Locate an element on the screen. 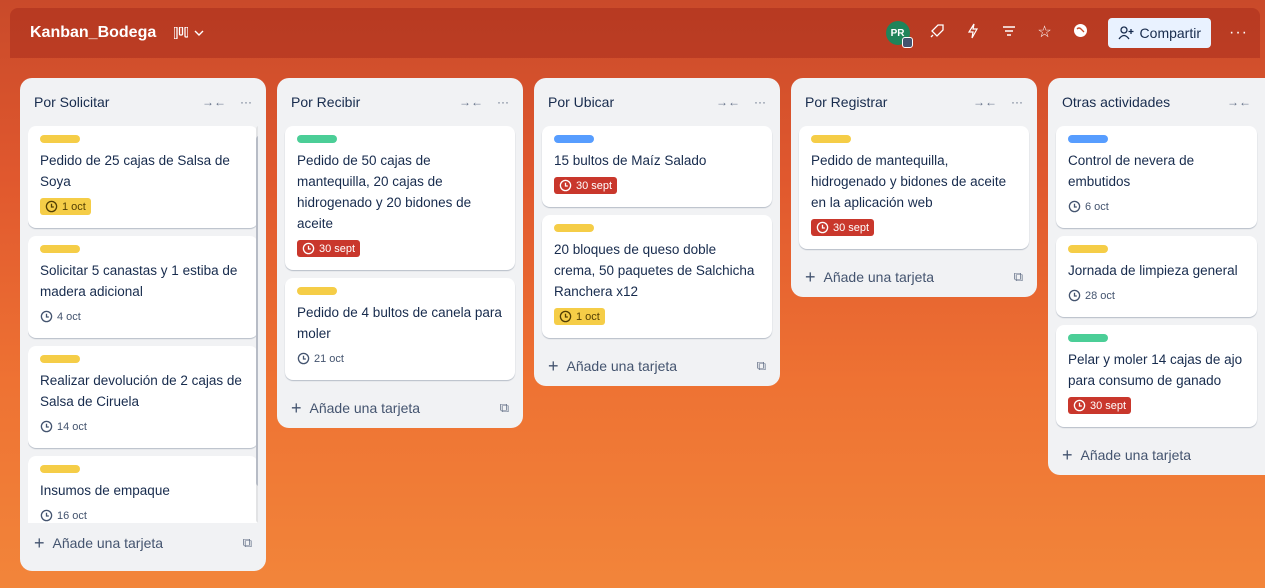 The image size is (1265, 588). card-title: Pedido de 4 bultos de canela para moler is located at coordinates (399, 323).